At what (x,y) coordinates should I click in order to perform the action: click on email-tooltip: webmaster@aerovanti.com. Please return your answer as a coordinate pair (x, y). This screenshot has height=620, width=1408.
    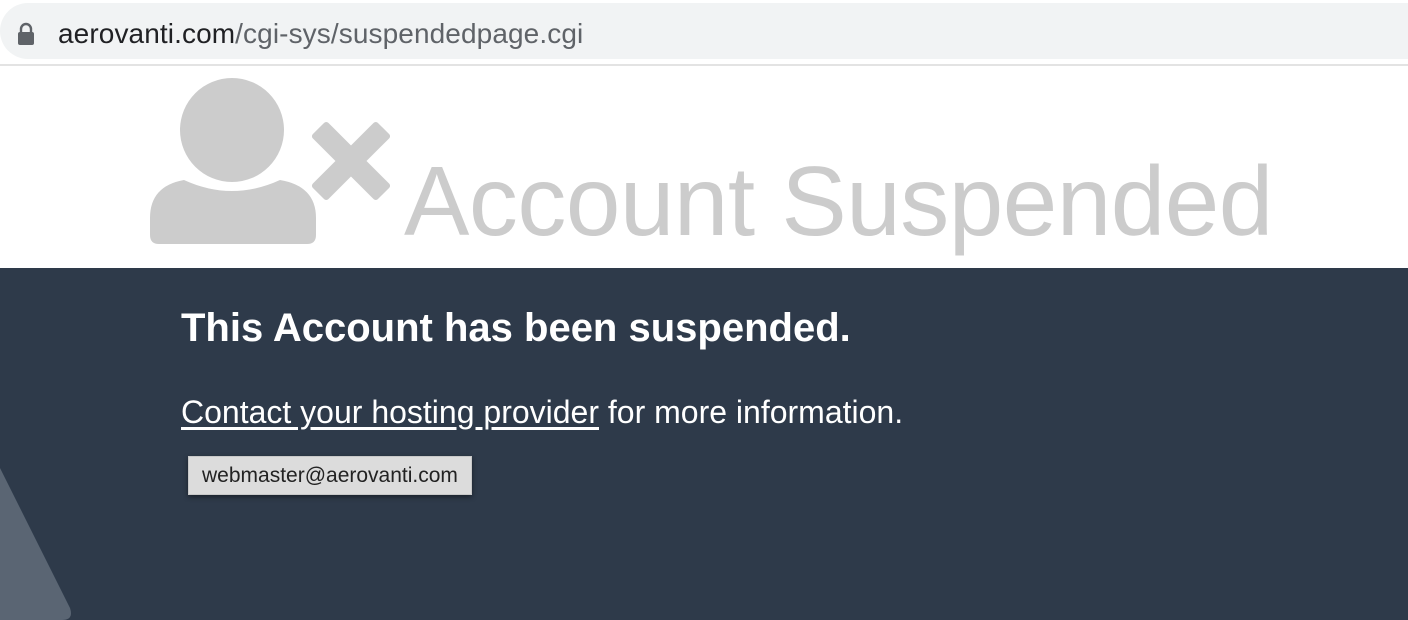
    Looking at the image, I should click on (330, 475).